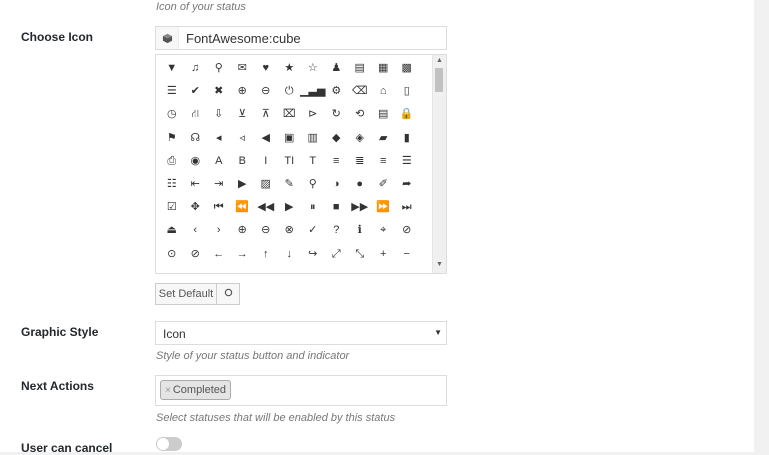 The image size is (769, 455). What do you see at coordinates (172, 184) in the screenshot?
I see `list-icon: ☷` at bounding box center [172, 184].